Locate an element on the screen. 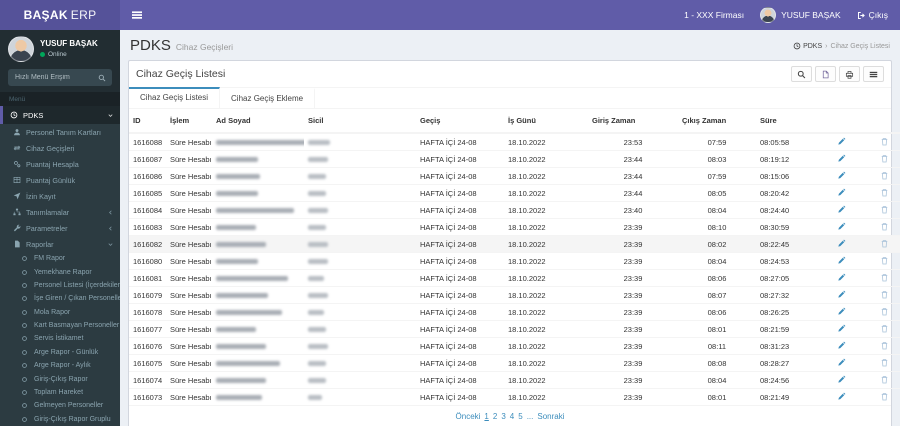 The image size is (900, 426). sidebar-toggle-button is located at coordinates (137, 15).